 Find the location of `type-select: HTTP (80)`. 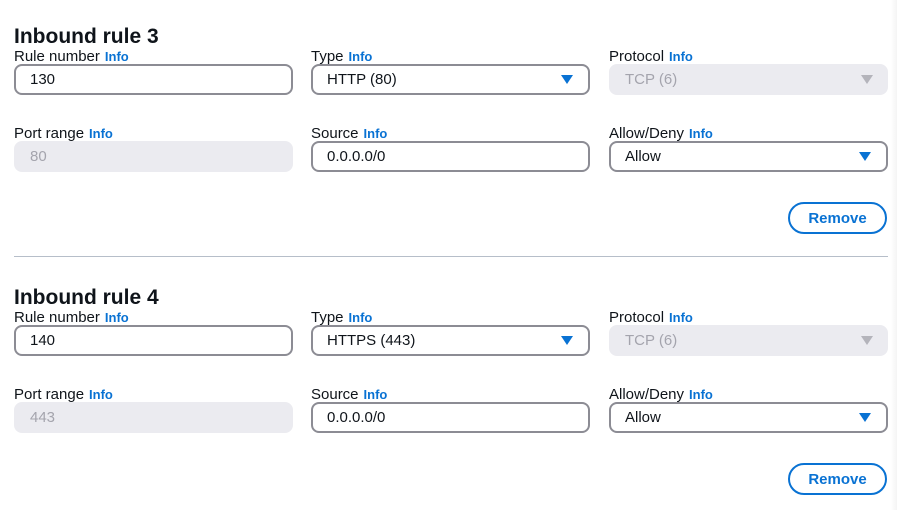

type-select: HTTP (80) is located at coordinates (450, 79).